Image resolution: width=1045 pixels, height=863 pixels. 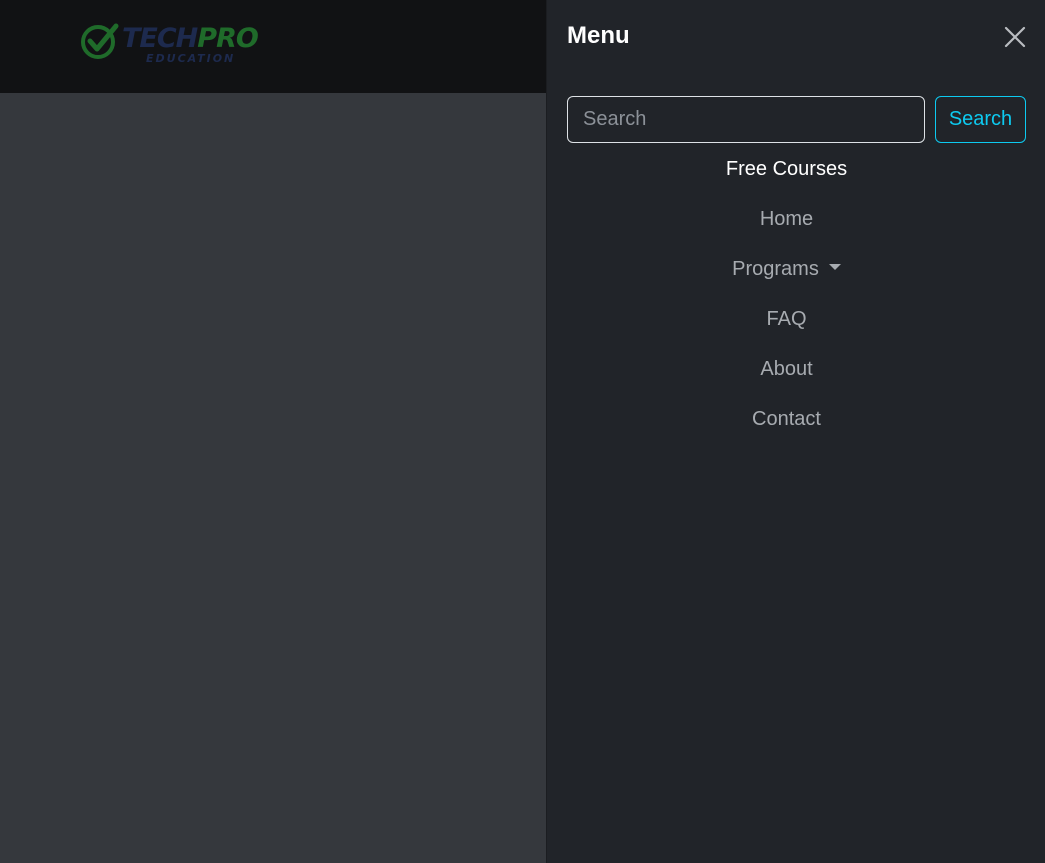 What do you see at coordinates (1015, 37) in the screenshot?
I see `close-icon` at bounding box center [1015, 37].